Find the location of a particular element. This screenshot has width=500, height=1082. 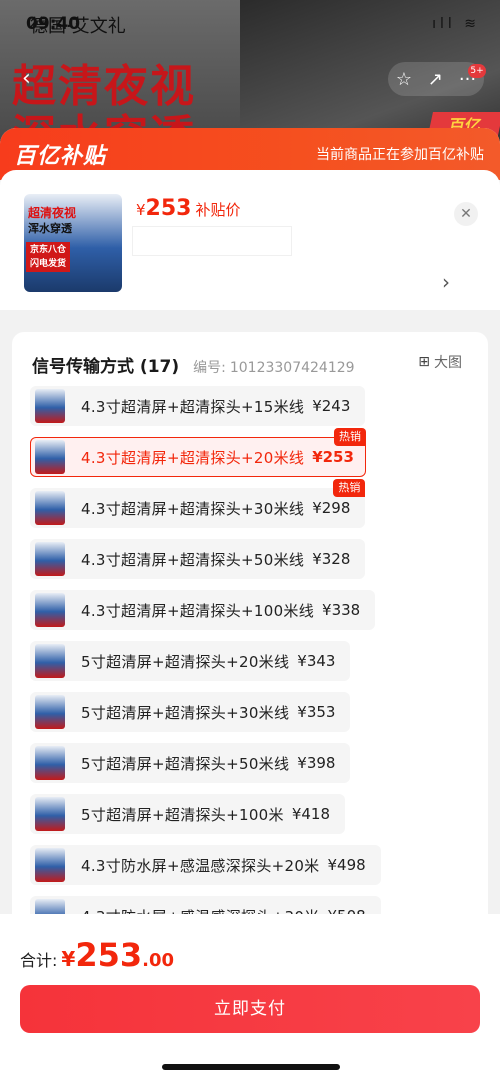

spec-option: 5寸超清屏+超清探头+100米 ¥418 is located at coordinates (187, 814).